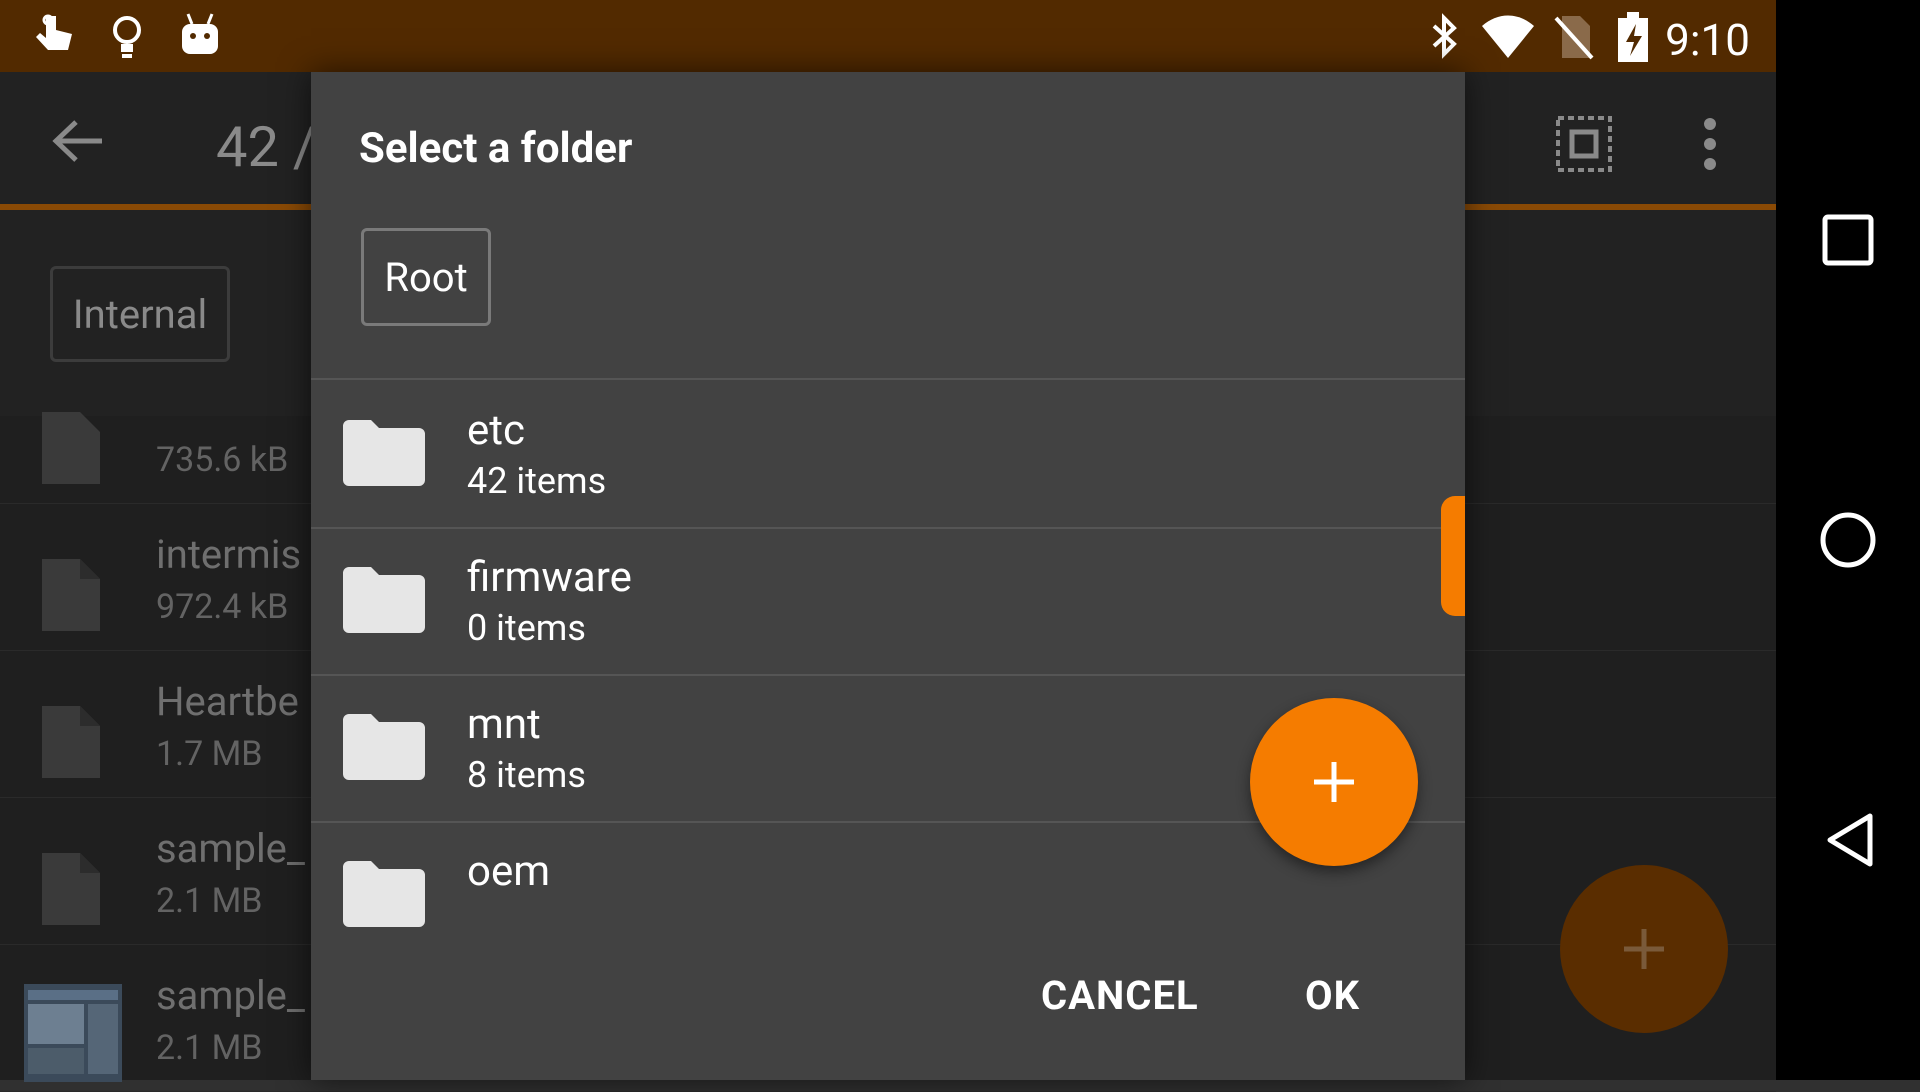 This screenshot has width=1920, height=1092. What do you see at coordinates (127, 39) in the screenshot?
I see `lightbulb-icon` at bounding box center [127, 39].